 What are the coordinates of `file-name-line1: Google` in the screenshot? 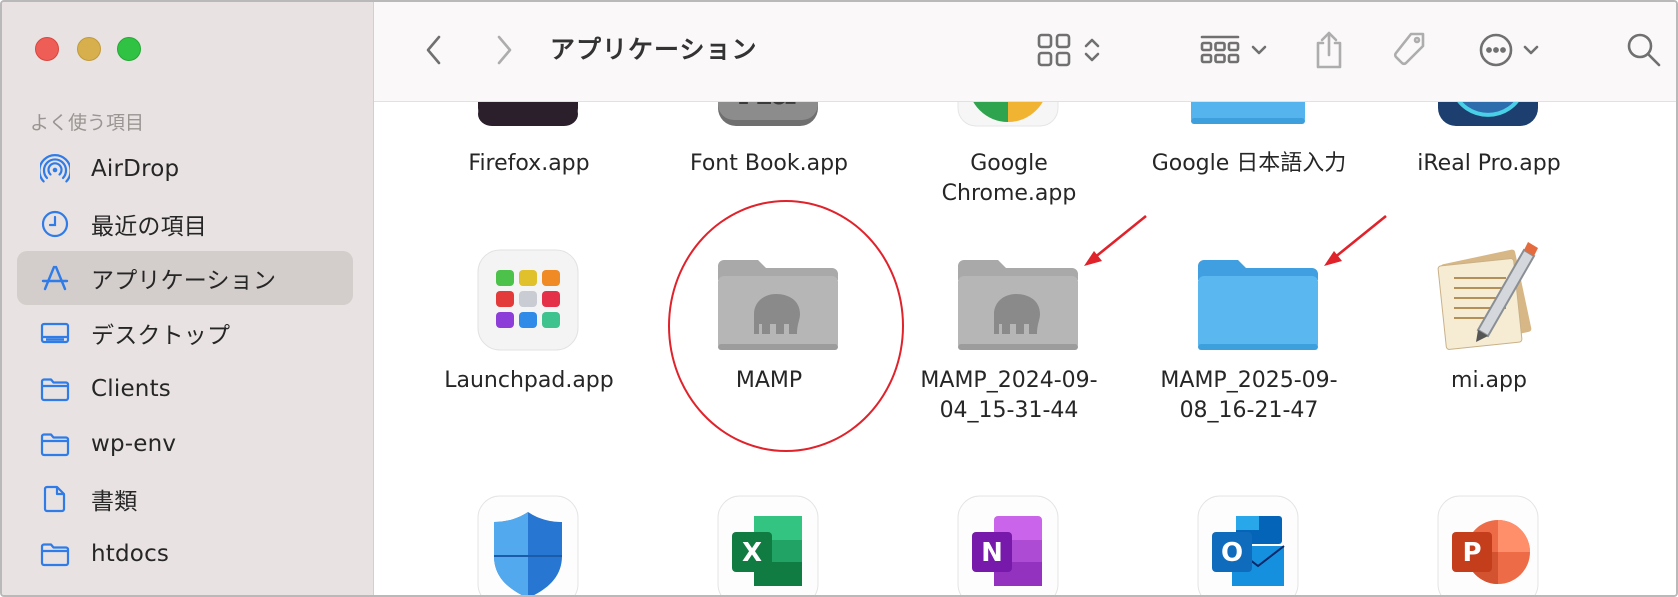 It's located at (1009, 163).